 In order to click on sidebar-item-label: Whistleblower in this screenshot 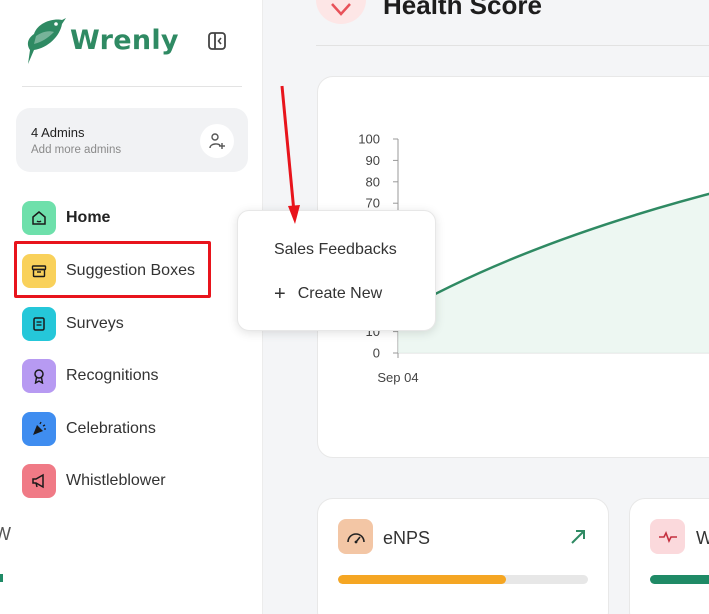, I will do `click(116, 480)`.